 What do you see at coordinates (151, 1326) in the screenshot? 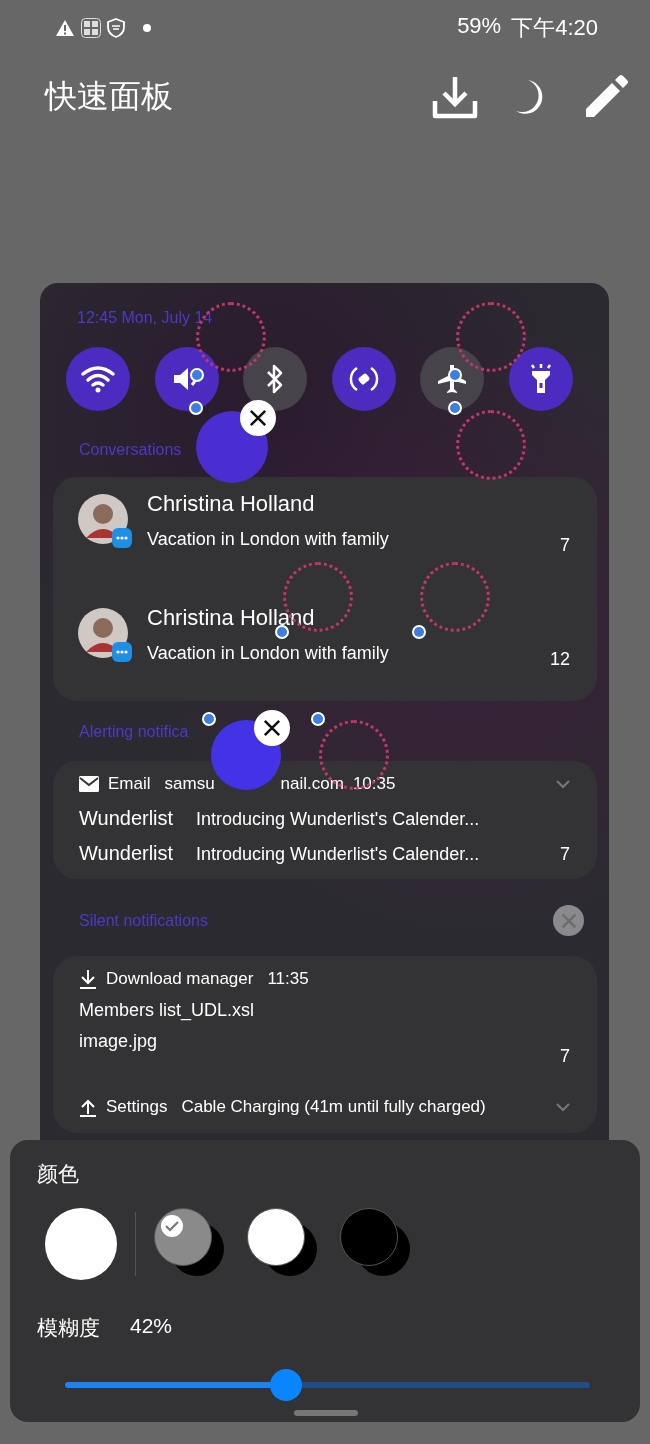
I see `blur-value: 42%` at bounding box center [151, 1326].